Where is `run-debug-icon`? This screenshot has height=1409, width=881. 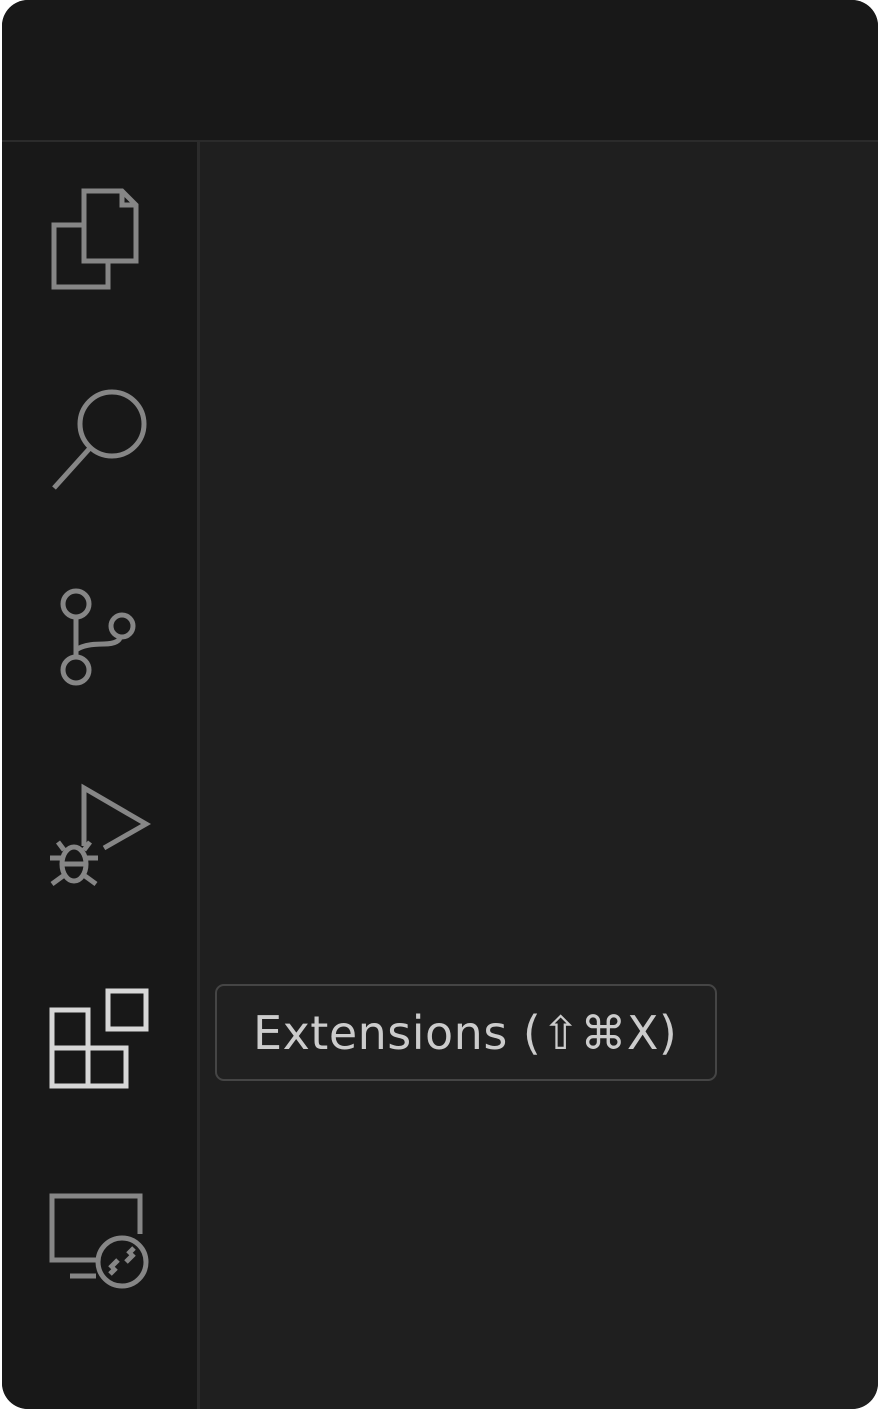 run-debug-icon is located at coordinates (100, 835).